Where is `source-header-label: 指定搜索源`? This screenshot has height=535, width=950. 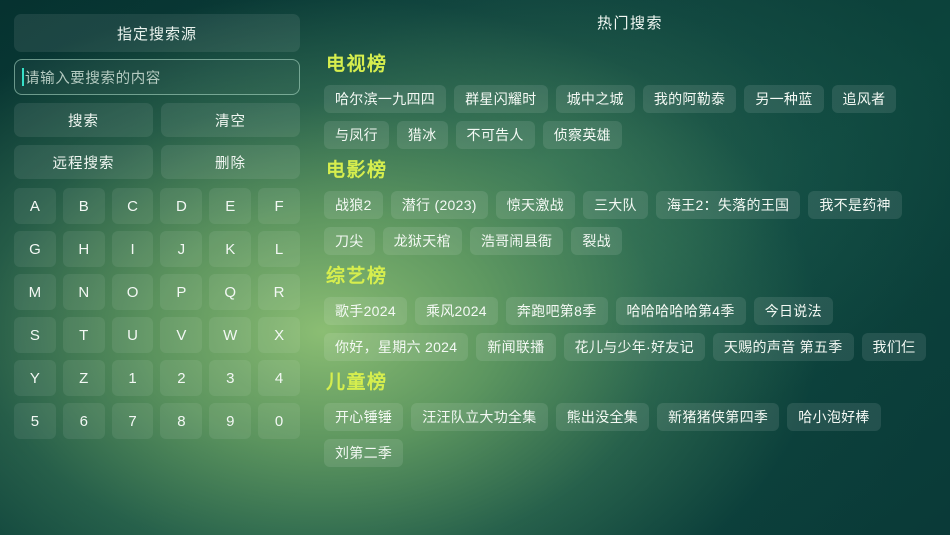 source-header-label: 指定搜索源 is located at coordinates (156, 34).